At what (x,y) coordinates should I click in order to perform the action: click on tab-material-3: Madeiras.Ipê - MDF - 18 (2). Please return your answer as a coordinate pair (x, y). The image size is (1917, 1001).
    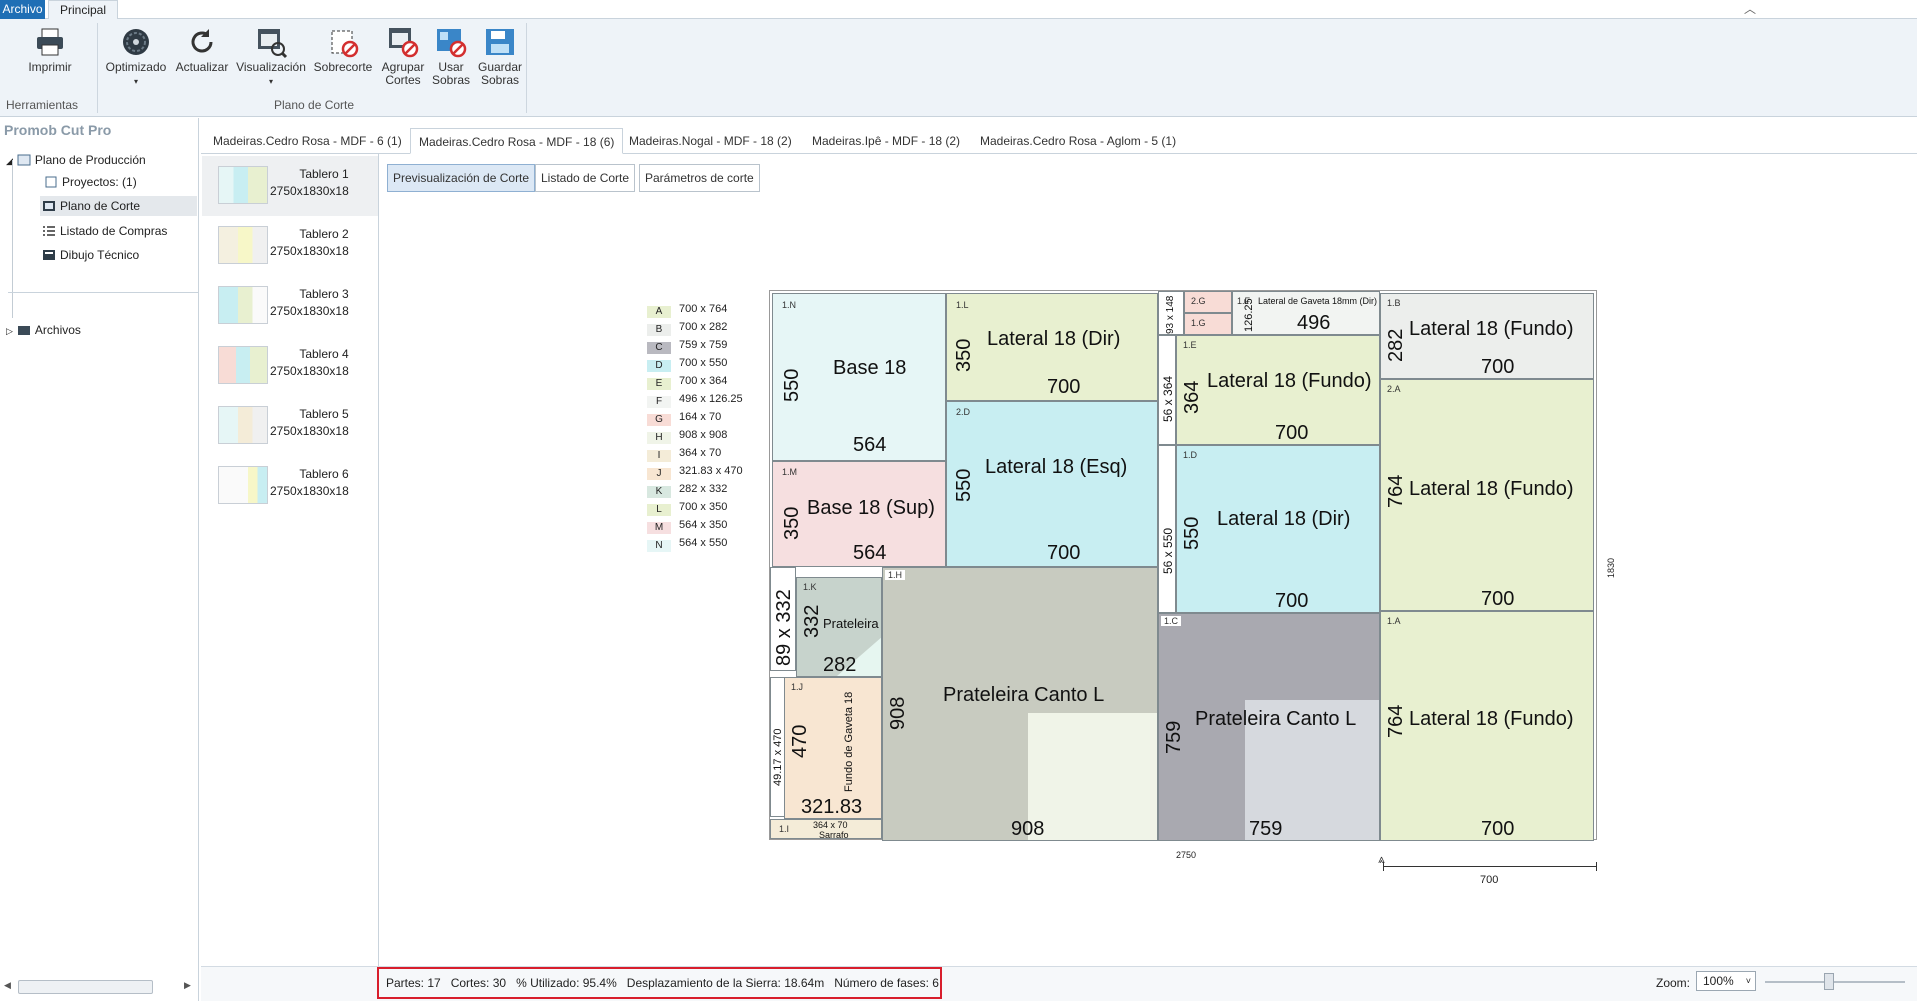
    Looking at the image, I should click on (886, 141).